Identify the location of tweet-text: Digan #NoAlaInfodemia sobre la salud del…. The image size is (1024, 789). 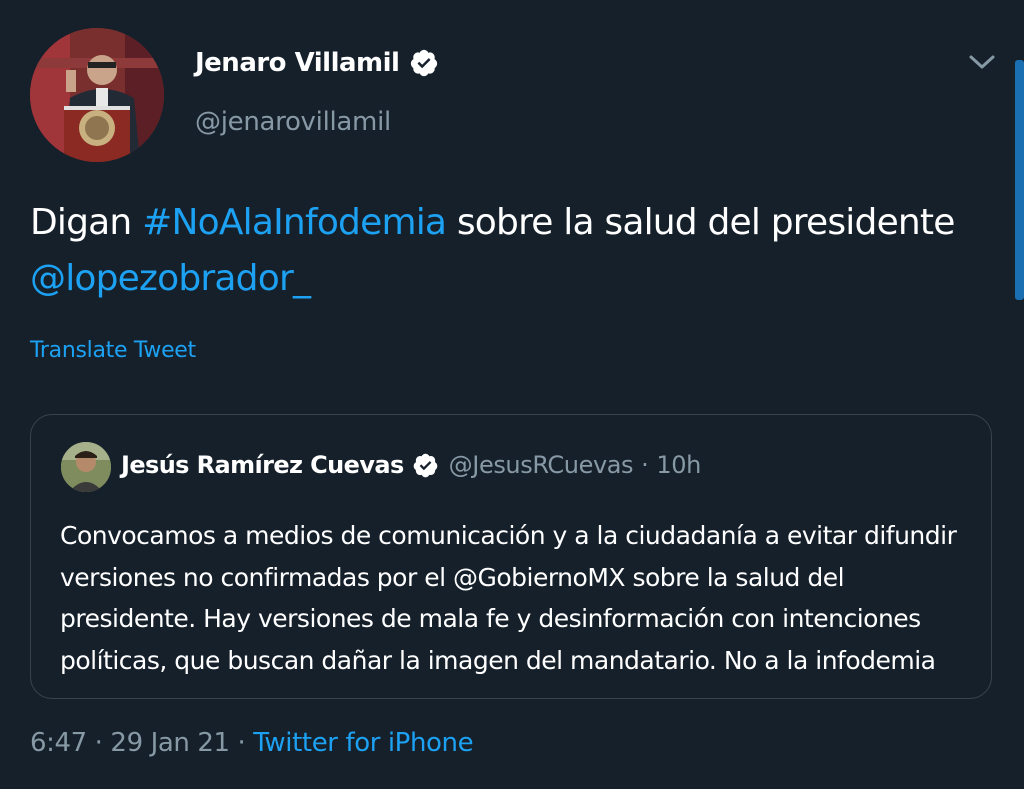
(515, 251).